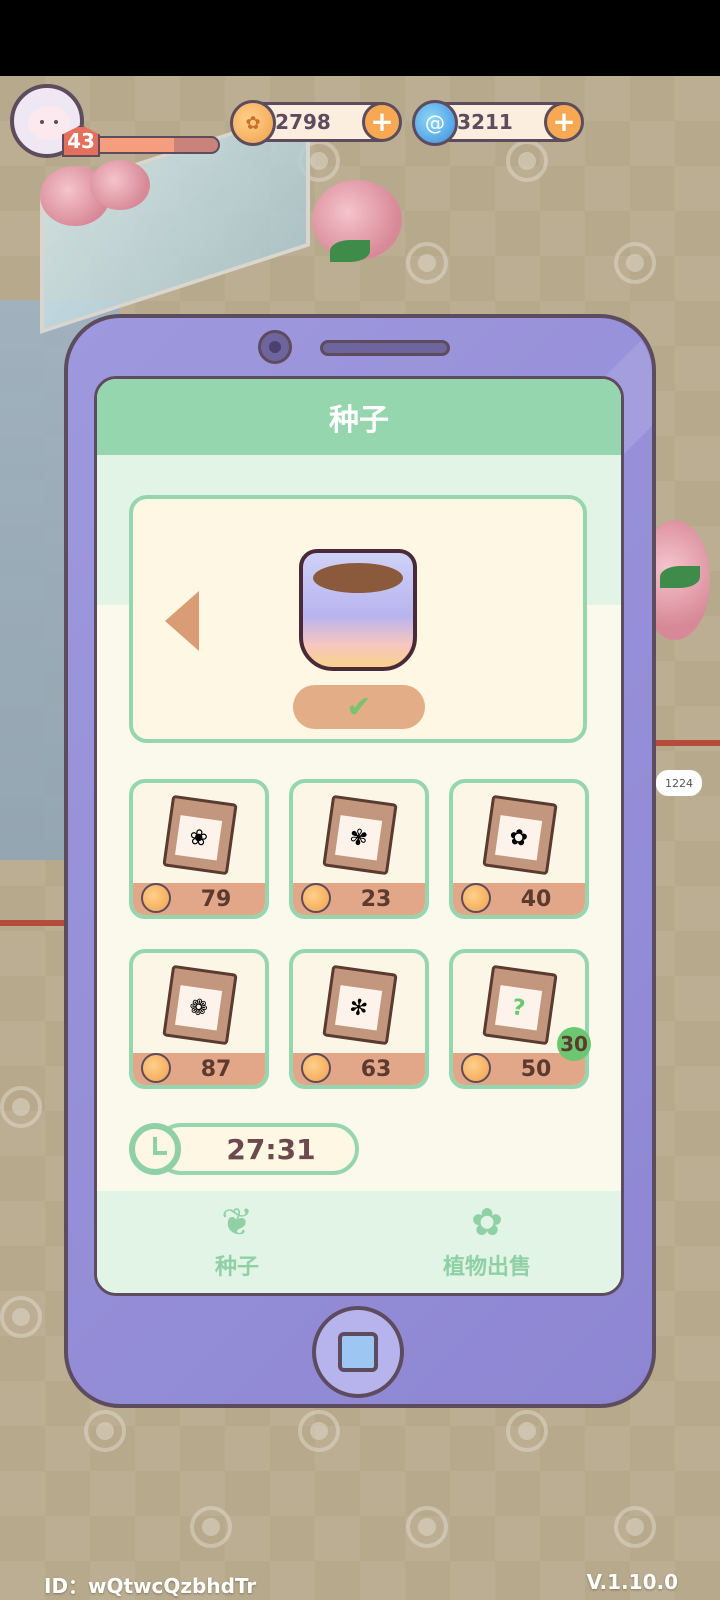 The width and height of the screenshot is (720, 1600). Describe the element at coordinates (382, 122) in the screenshot. I see `add-coins-button: +` at that location.